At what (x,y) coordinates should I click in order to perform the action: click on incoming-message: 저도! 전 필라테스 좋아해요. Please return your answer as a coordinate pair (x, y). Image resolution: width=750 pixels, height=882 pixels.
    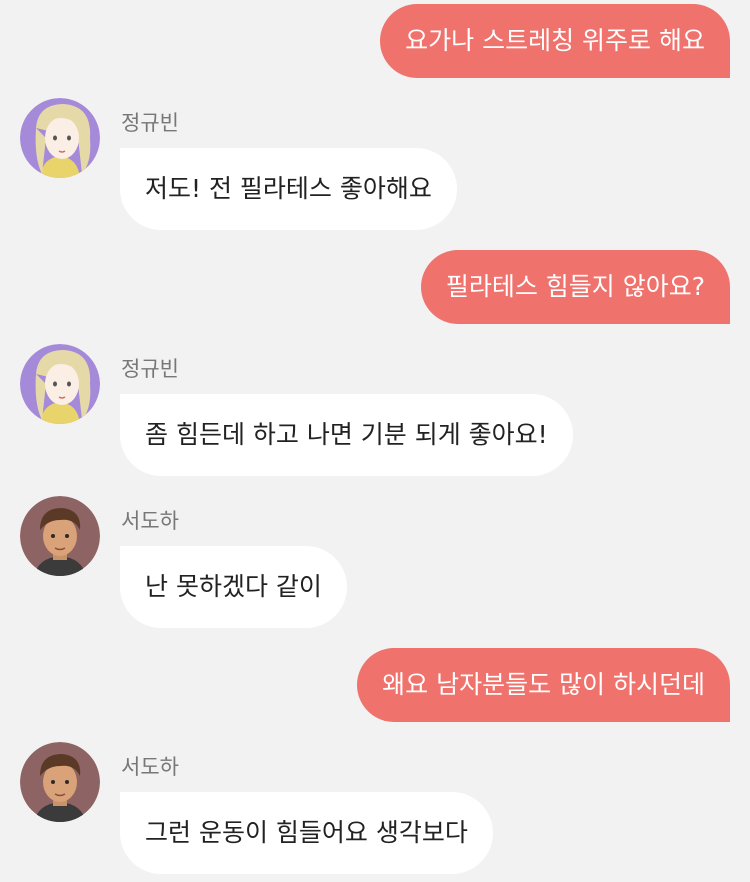
    Looking at the image, I should click on (288, 189).